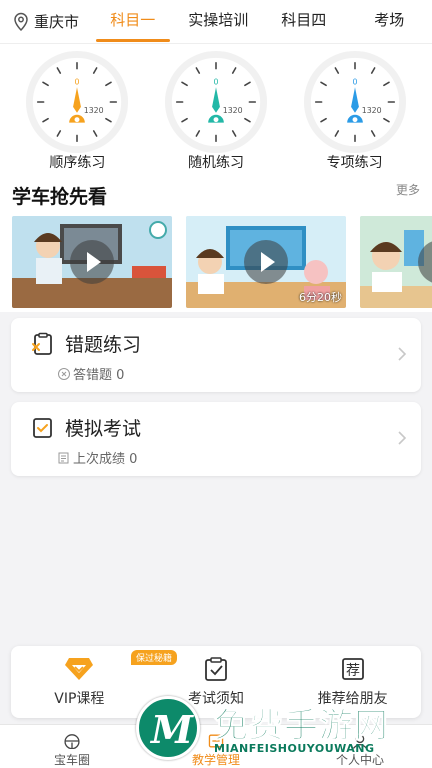 Image resolution: width=432 pixels, height=768 pixels. I want to click on tab-subject-four: 科目四, so click(304, 22).